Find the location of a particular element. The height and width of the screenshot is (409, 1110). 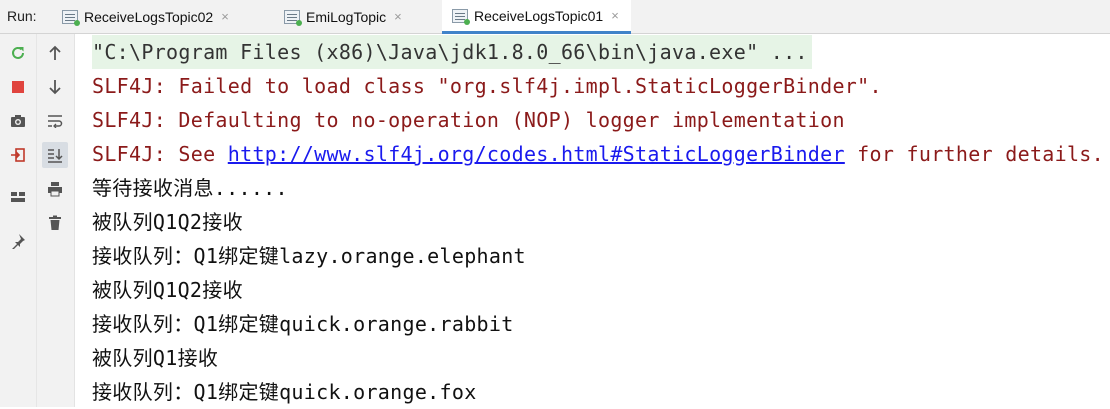

run-toolbar is located at coordinates (37, 220).